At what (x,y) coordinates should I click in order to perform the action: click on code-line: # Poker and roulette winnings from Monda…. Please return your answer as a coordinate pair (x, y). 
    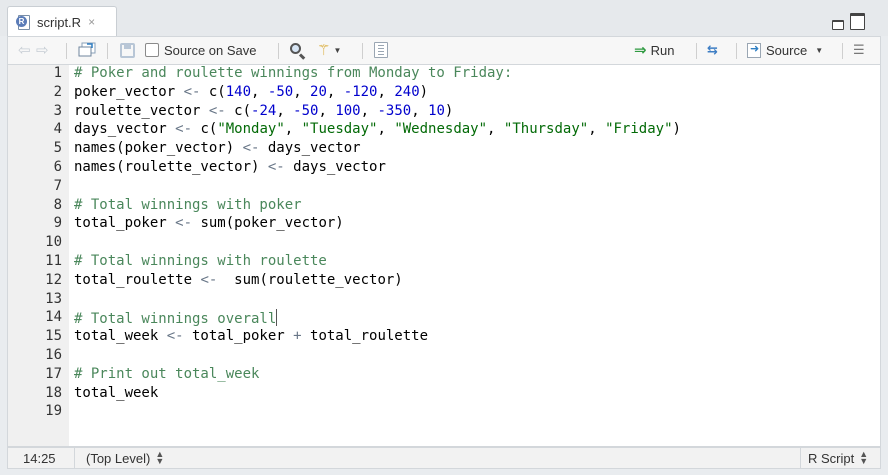
    Looking at the image, I should click on (293, 73).